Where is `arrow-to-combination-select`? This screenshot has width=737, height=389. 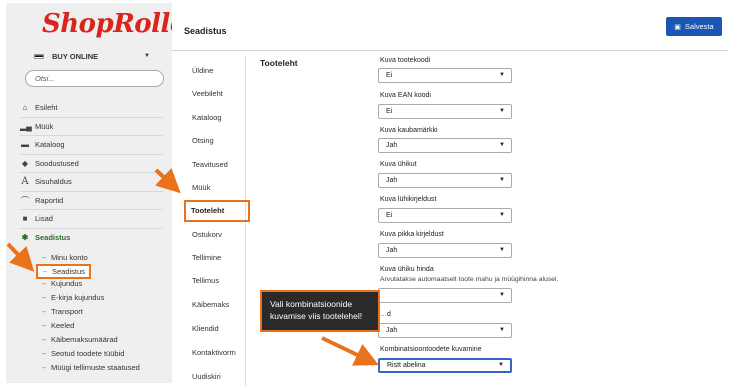
arrow-to-combination-select is located at coordinates (350, 351).